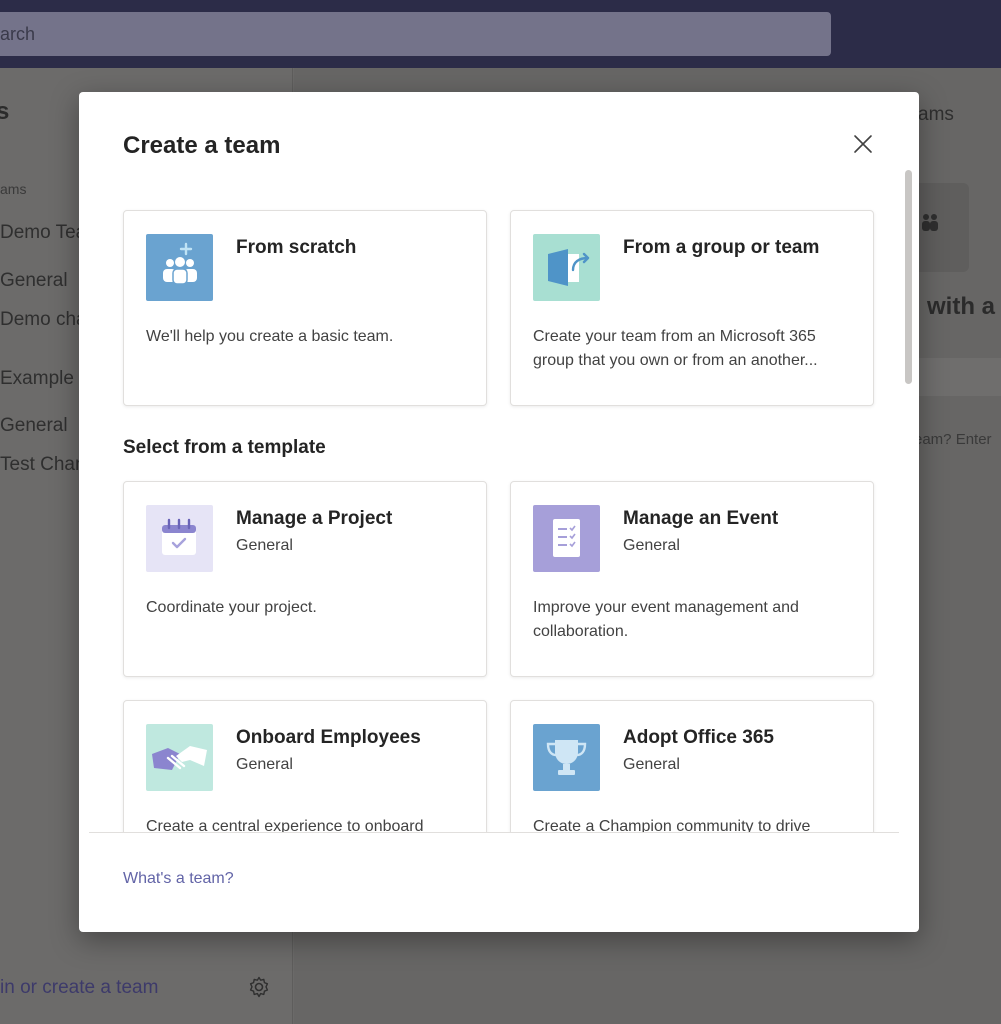 This screenshot has height=1024, width=1001. What do you see at coordinates (43, 233) in the screenshot?
I see `sidebar-team-item: Demo Tea` at bounding box center [43, 233].